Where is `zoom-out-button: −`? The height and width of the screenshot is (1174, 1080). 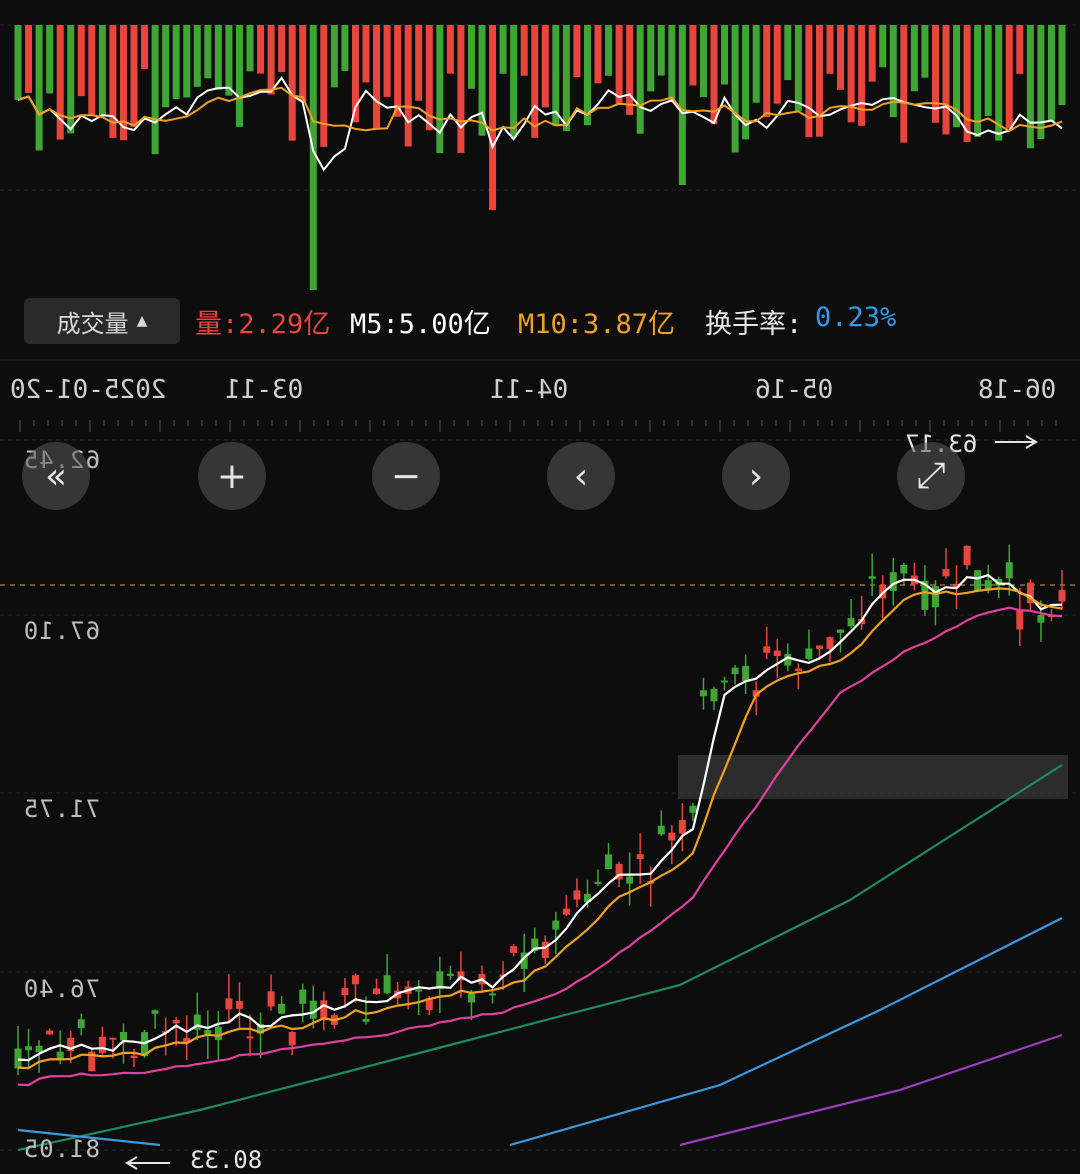 zoom-out-button: − is located at coordinates (406, 476).